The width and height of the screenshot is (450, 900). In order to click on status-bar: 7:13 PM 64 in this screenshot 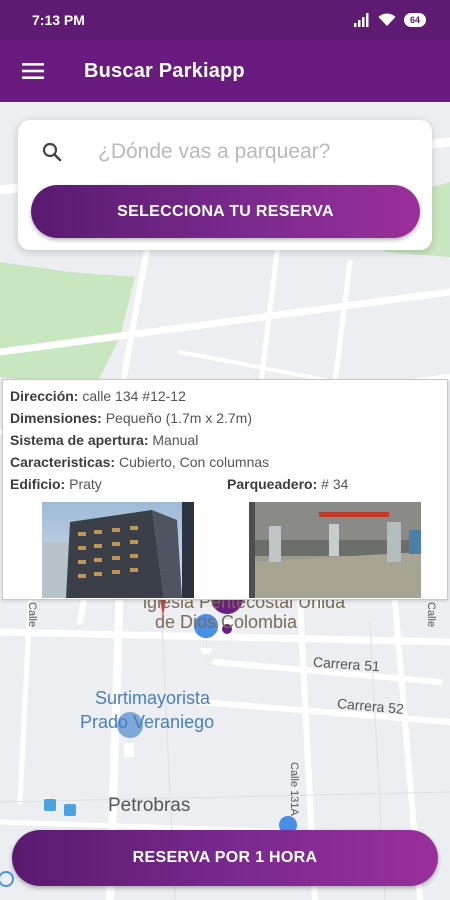, I will do `click(225, 20)`.